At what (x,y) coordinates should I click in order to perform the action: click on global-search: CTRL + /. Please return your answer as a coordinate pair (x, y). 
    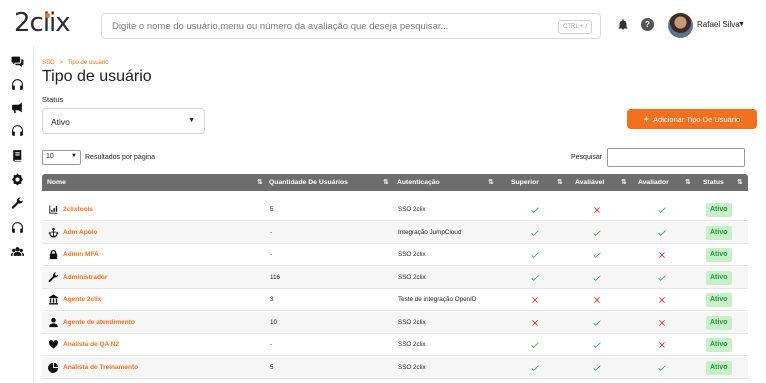
    Looking at the image, I should click on (351, 26).